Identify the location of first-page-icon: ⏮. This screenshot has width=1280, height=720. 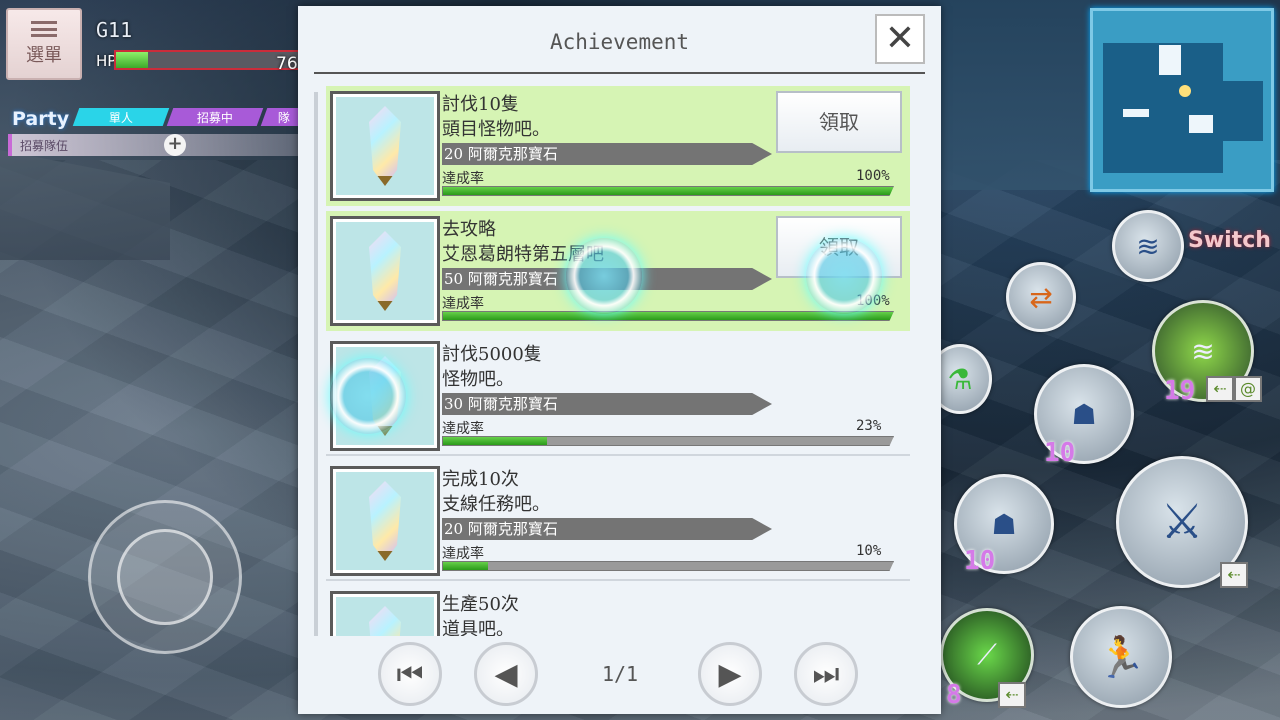
(410, 674).